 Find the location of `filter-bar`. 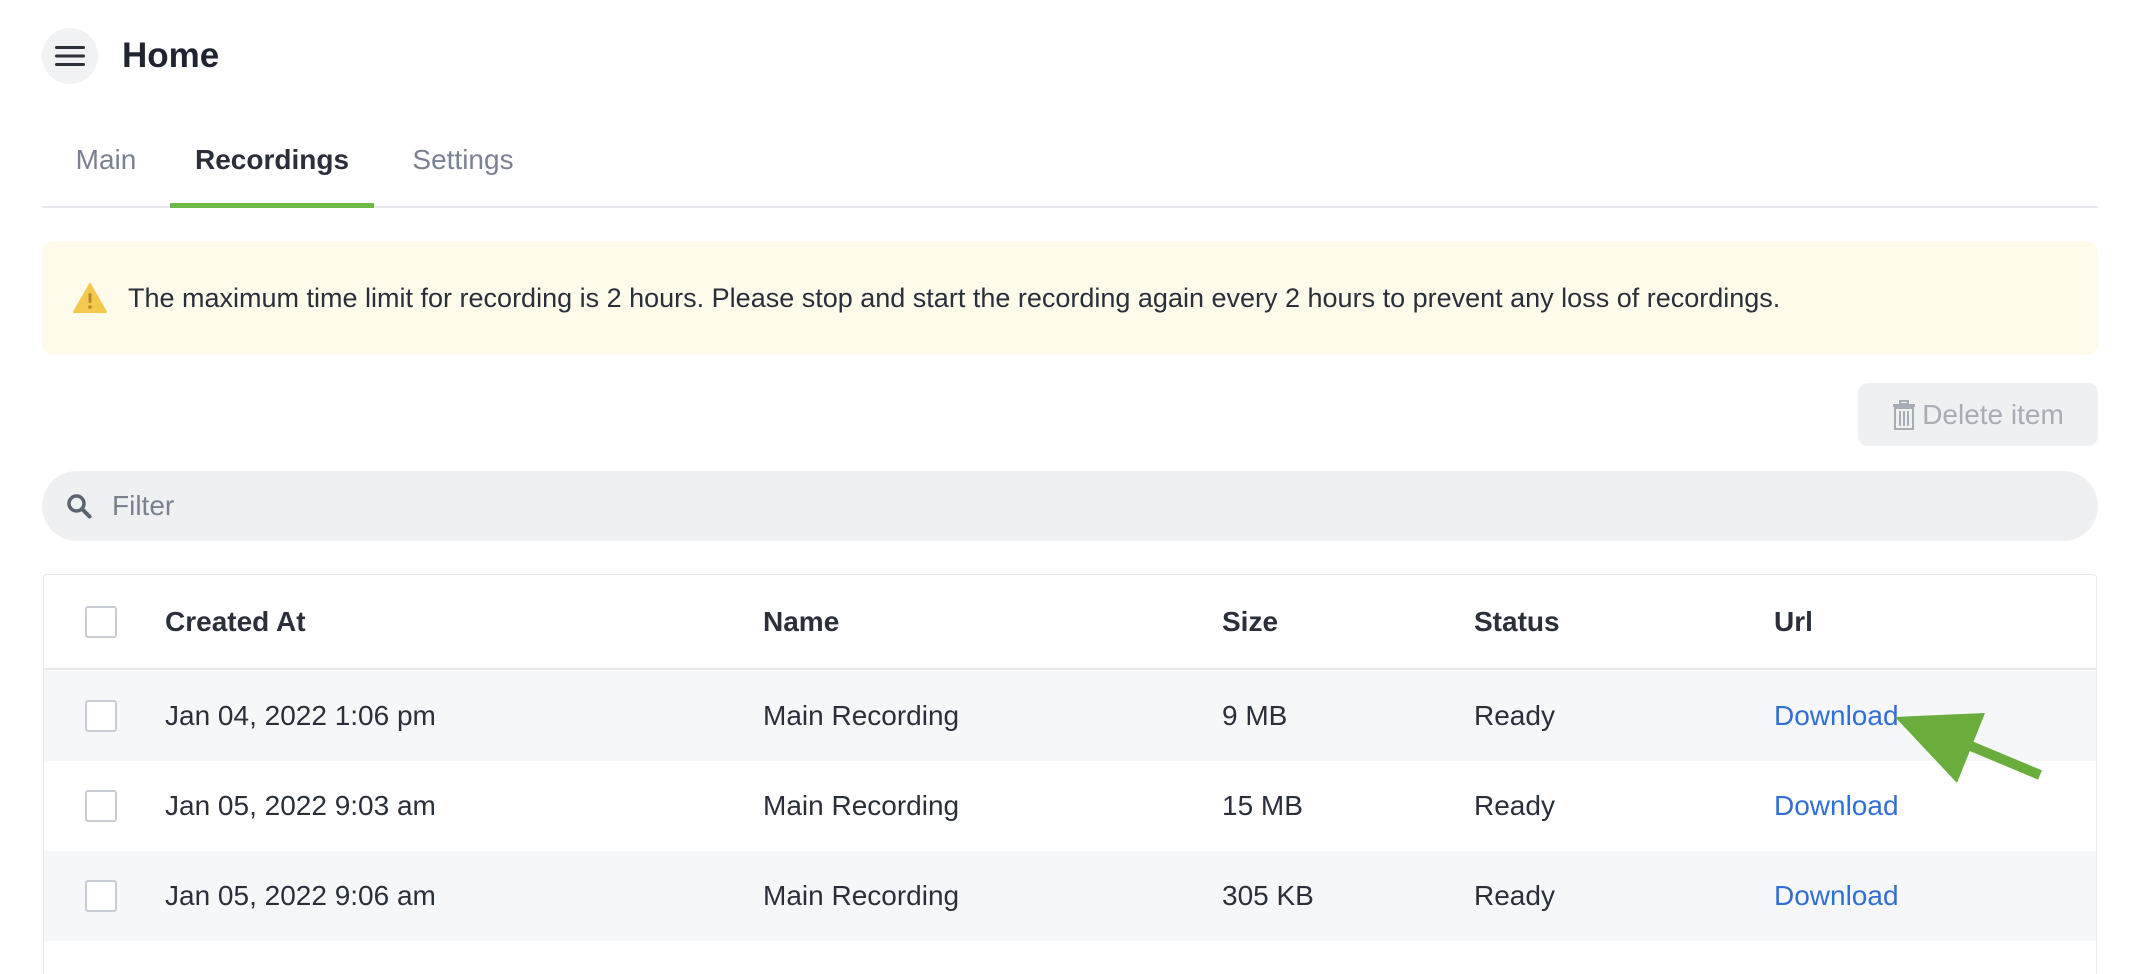

filter-bar is located at coordinates (1070, 506).